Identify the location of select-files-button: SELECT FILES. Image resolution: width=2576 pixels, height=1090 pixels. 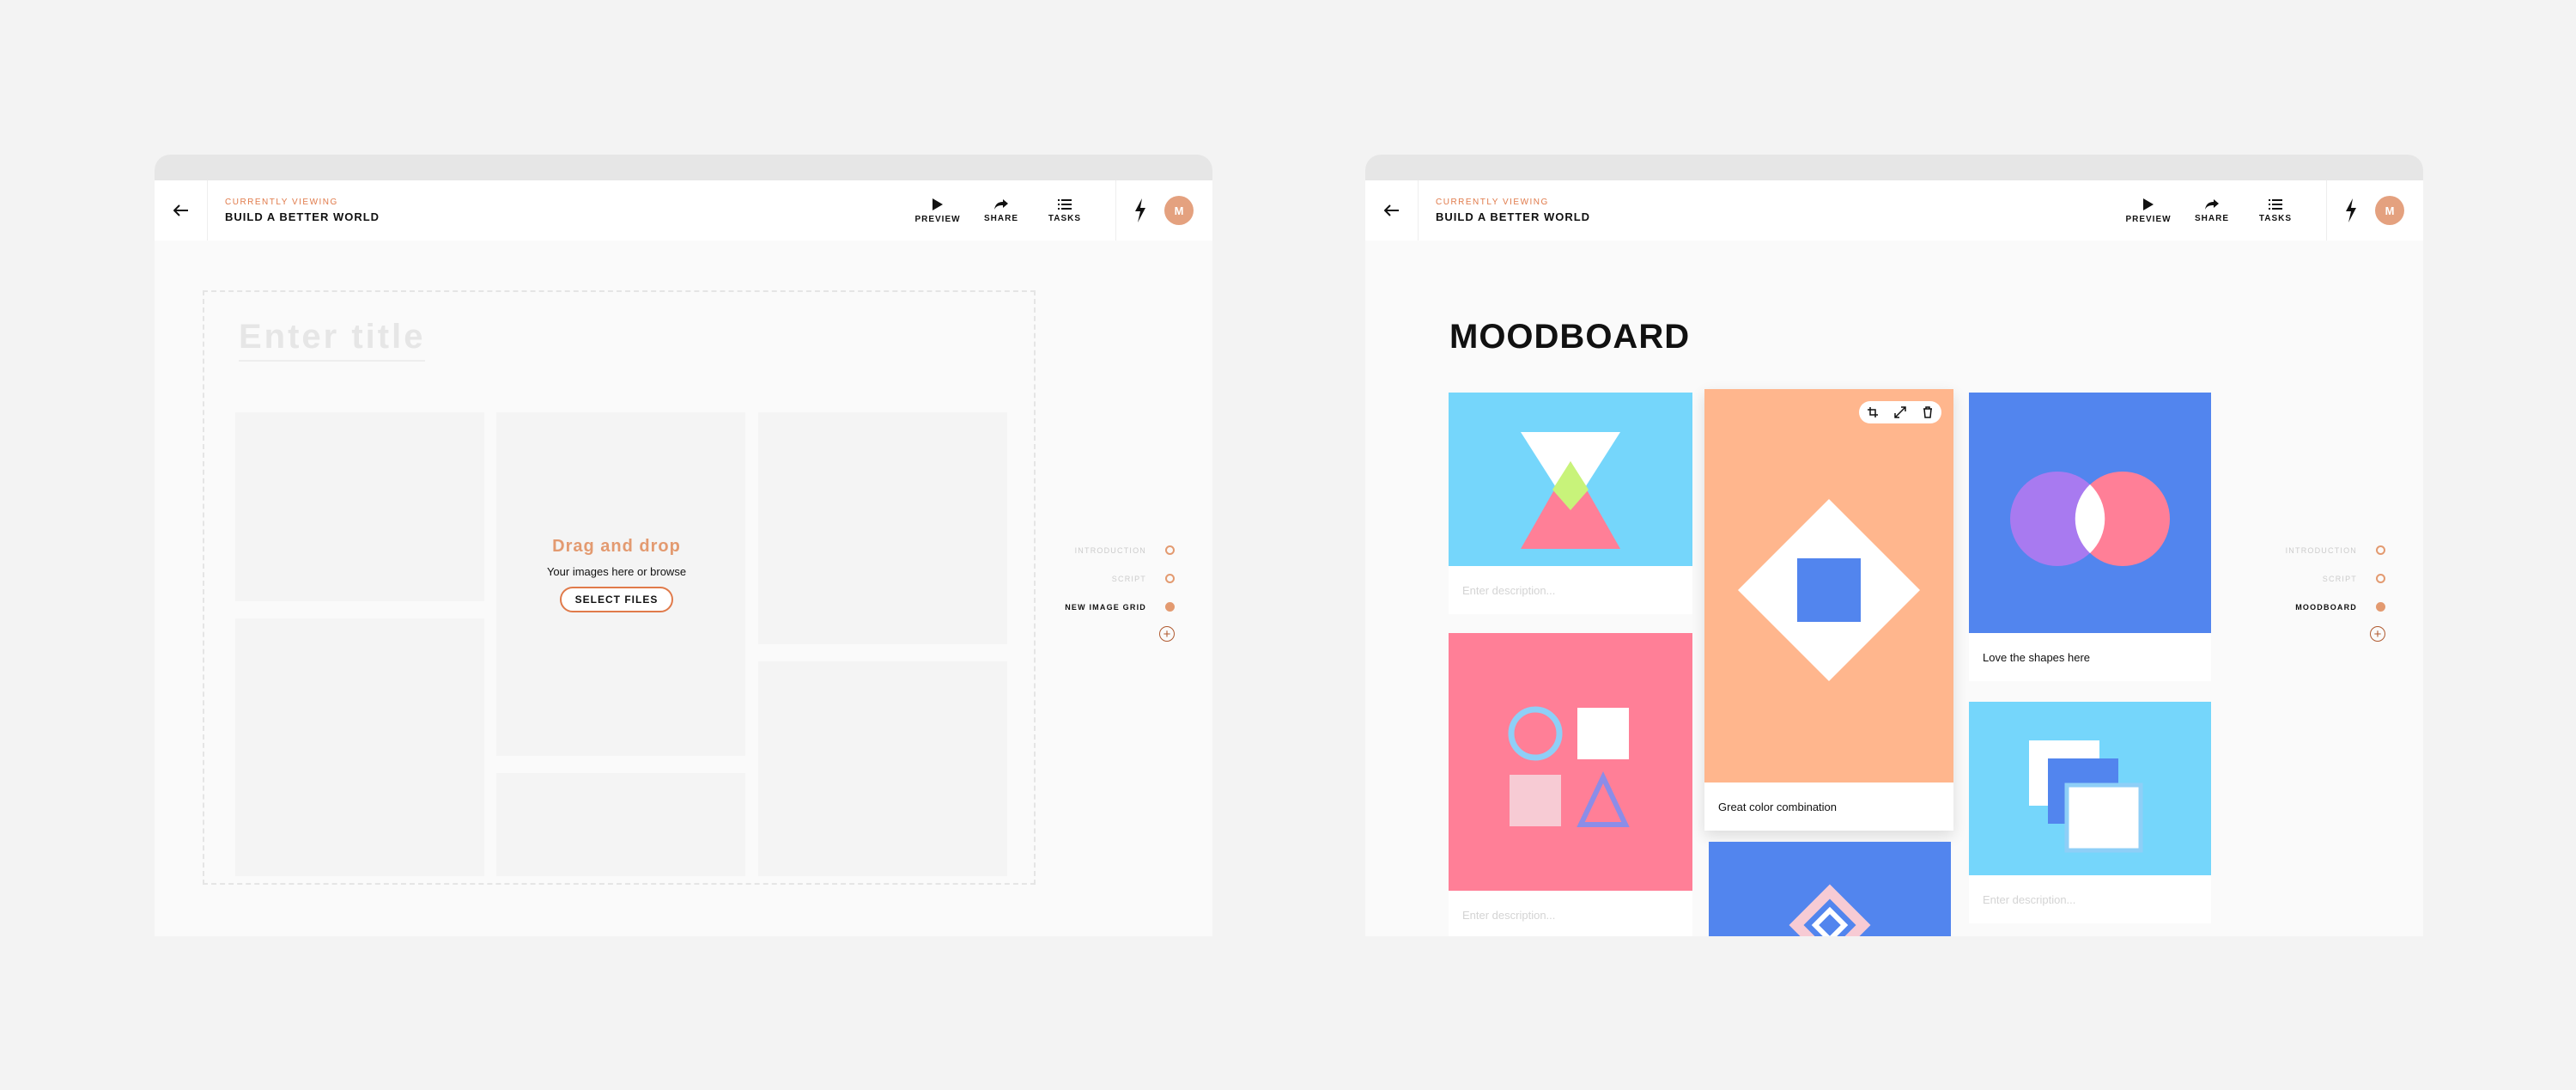
(616, 599).